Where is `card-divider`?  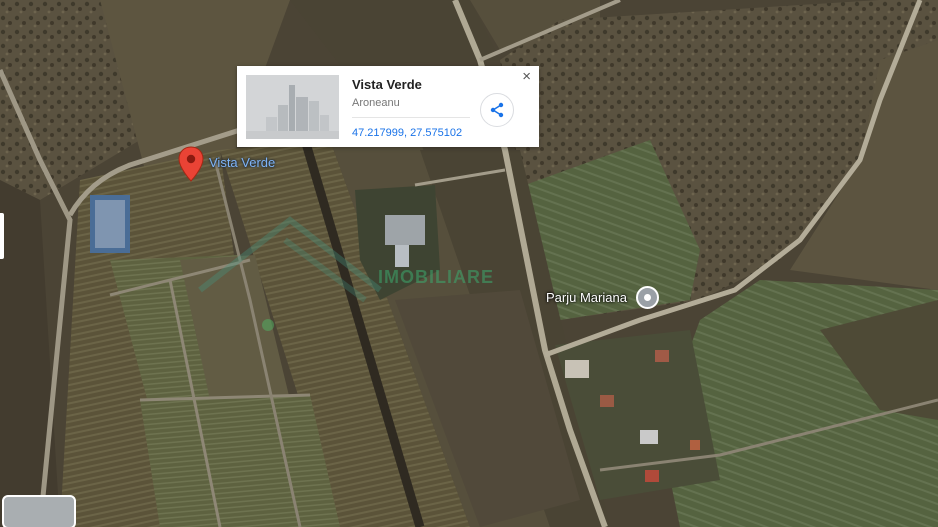
card-divider is located at coordinates (411, 117).